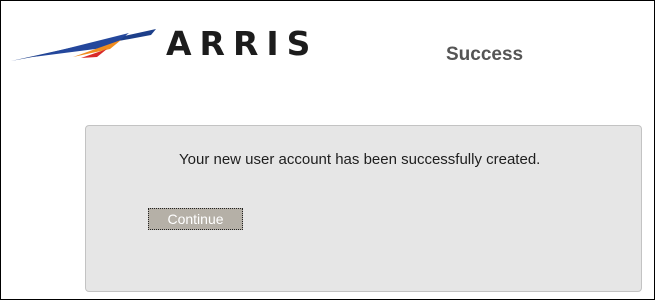  Describe the element at coordinates (83, 45) in the screenshot. I see `arris-swoosh-icon` at that location.